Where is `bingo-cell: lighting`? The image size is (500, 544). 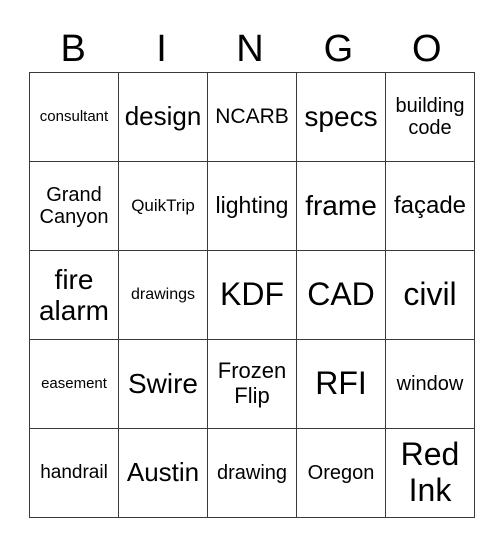
bingo-cell: lighting is located at coordinates (252, 206).